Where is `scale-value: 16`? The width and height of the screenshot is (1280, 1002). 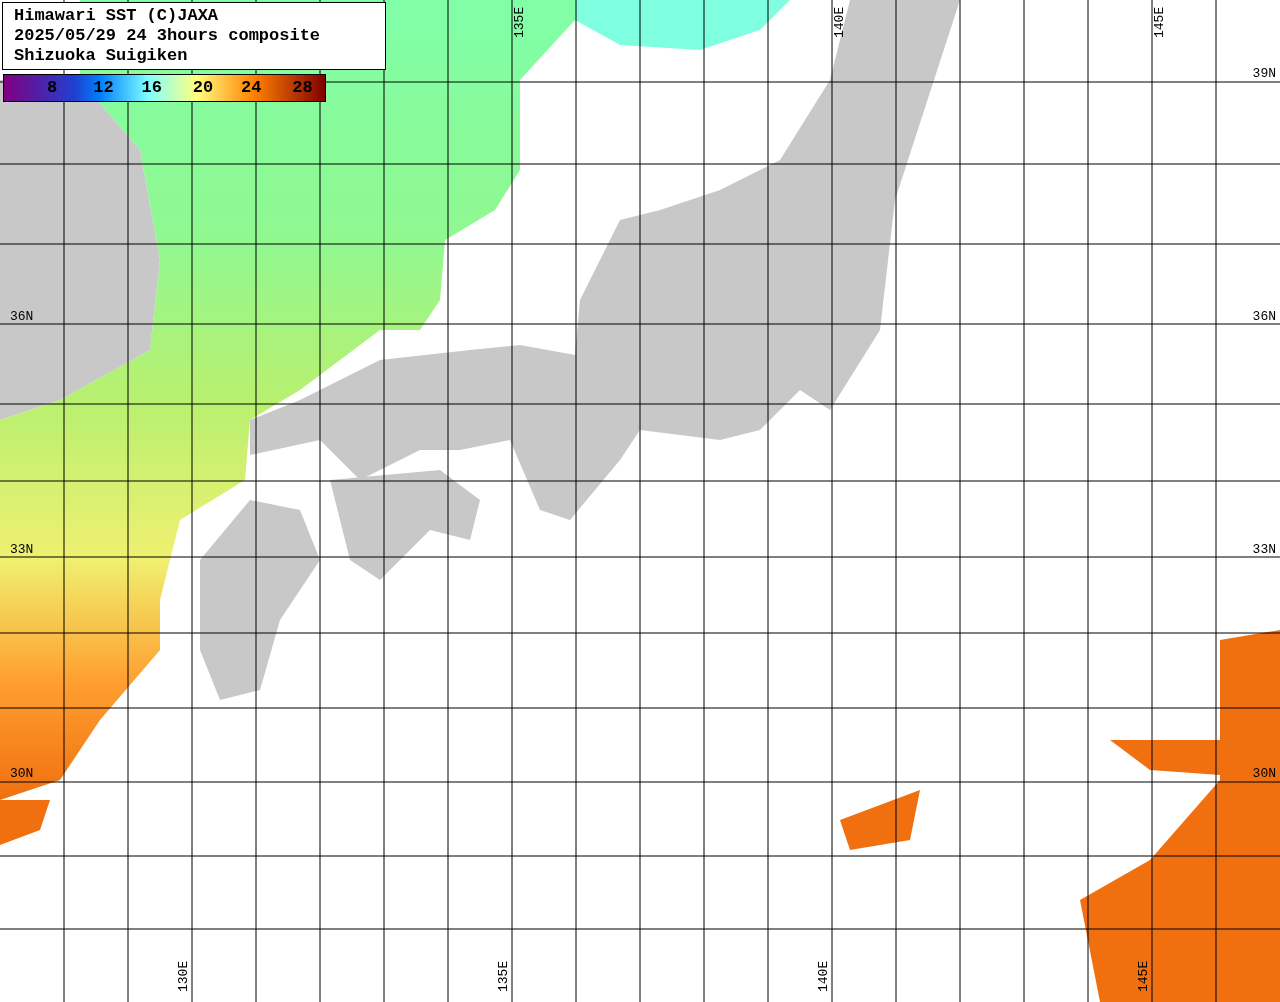
scale-value: 16 is located at coordinates (151, 88).